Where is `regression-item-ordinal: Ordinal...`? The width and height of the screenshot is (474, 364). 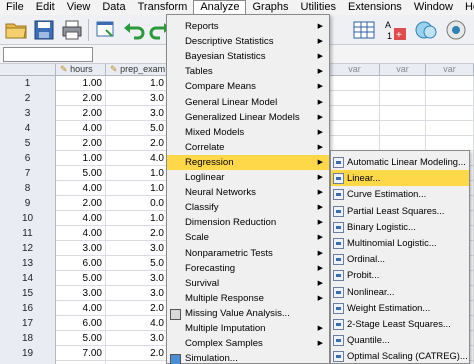
regression-item-ordinal: Ordinal... is located at coordinates (400, 259).